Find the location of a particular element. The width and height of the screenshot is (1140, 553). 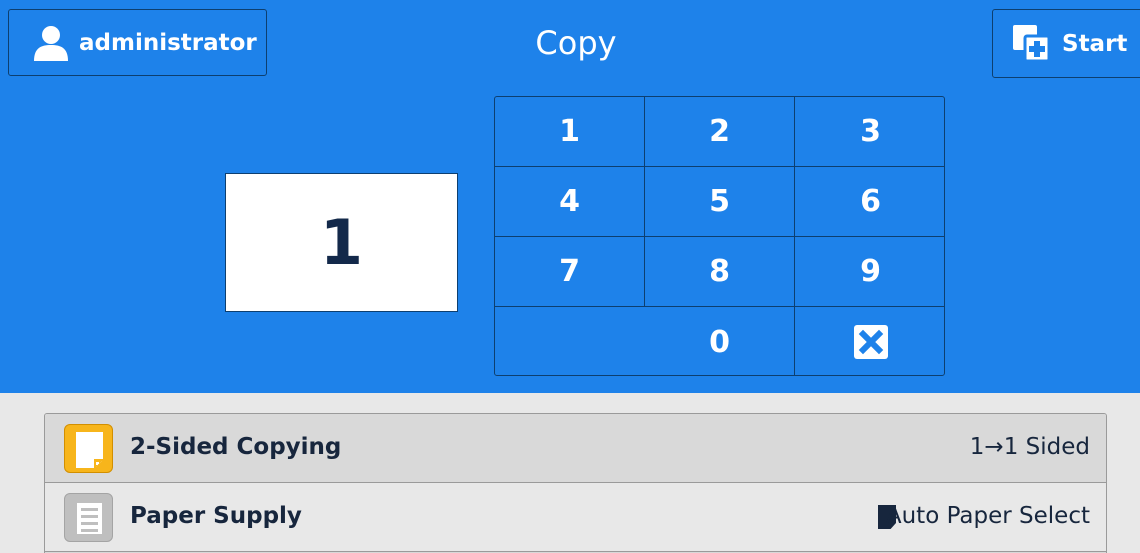

paper-supply-icon is located at coordinates (88, 517).